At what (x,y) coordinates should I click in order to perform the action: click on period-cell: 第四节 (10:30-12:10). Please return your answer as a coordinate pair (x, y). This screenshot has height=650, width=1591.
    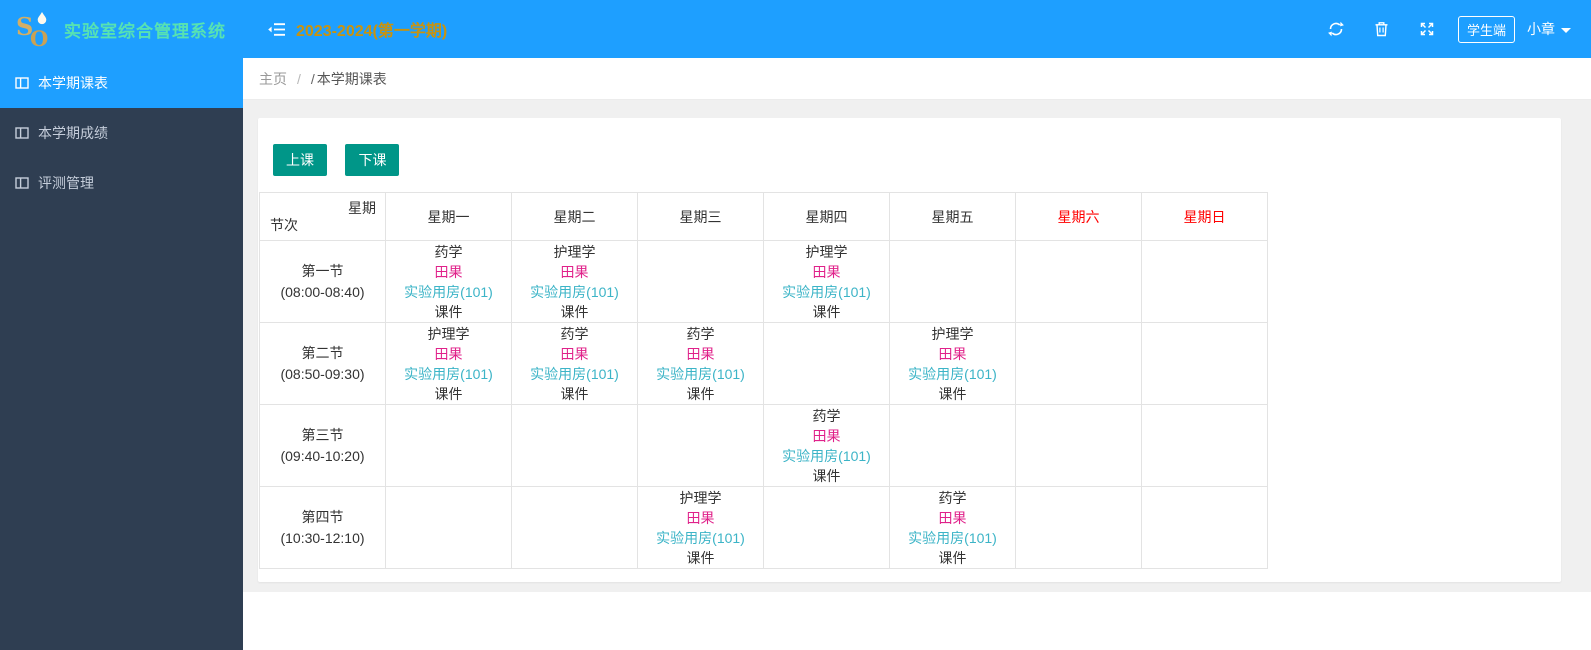
    Looking at the image, I should click on (322, 527).